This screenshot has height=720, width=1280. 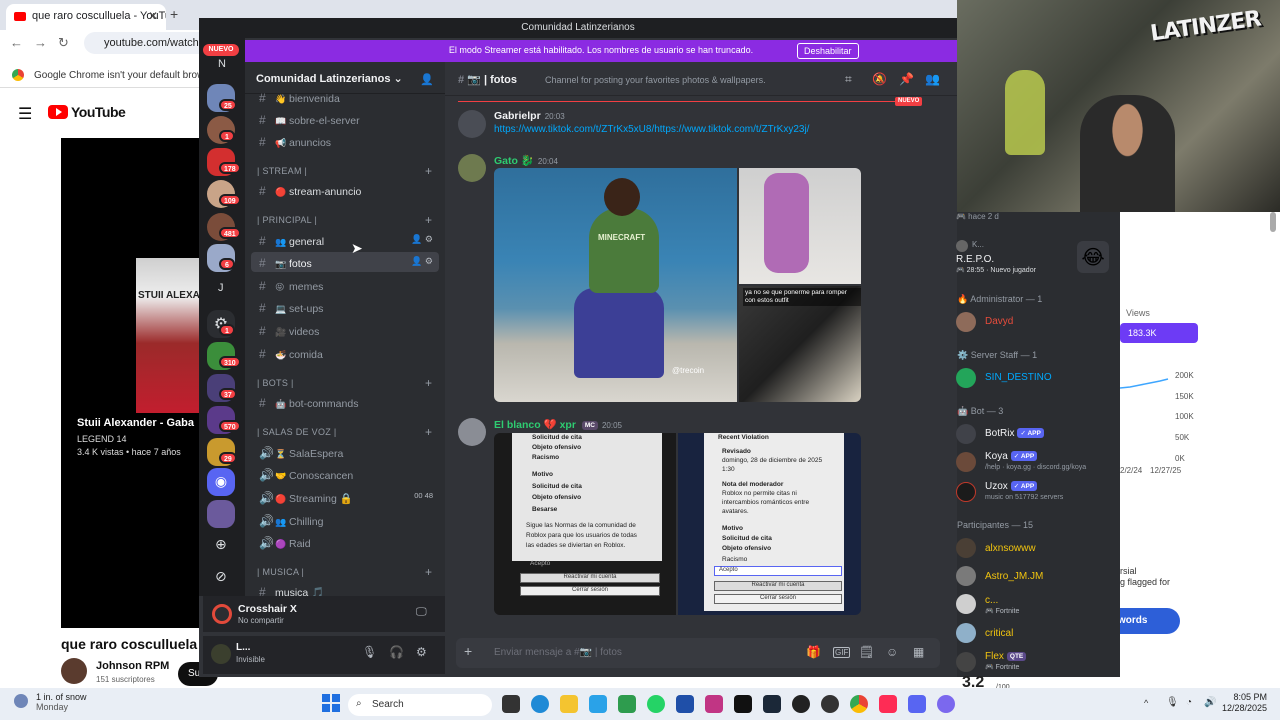 What do you see at coordinates (345, 240) in the screenshot?
I see `channel-general: # 👥 general 👤 ⚙` at bounding box center [345, 240].